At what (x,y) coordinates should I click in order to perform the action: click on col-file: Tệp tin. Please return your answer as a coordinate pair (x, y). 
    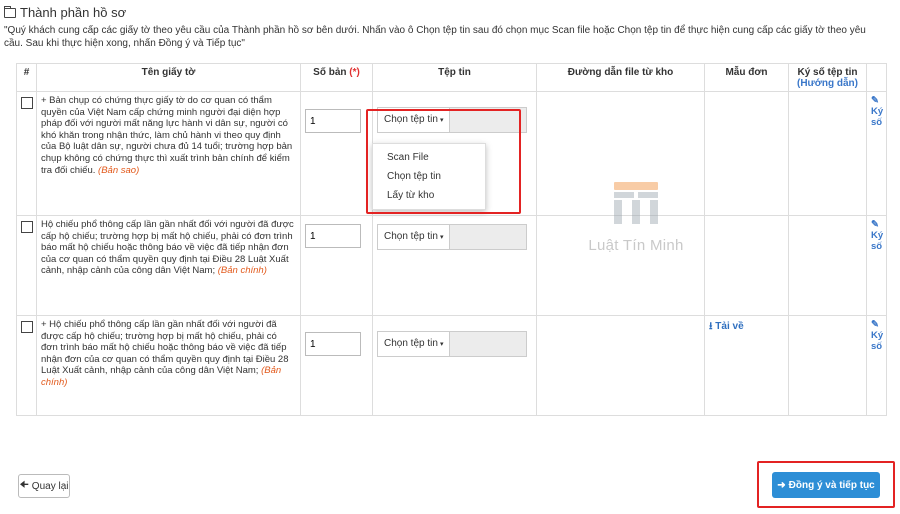
    Looking at the image, I should click on (454, 77).